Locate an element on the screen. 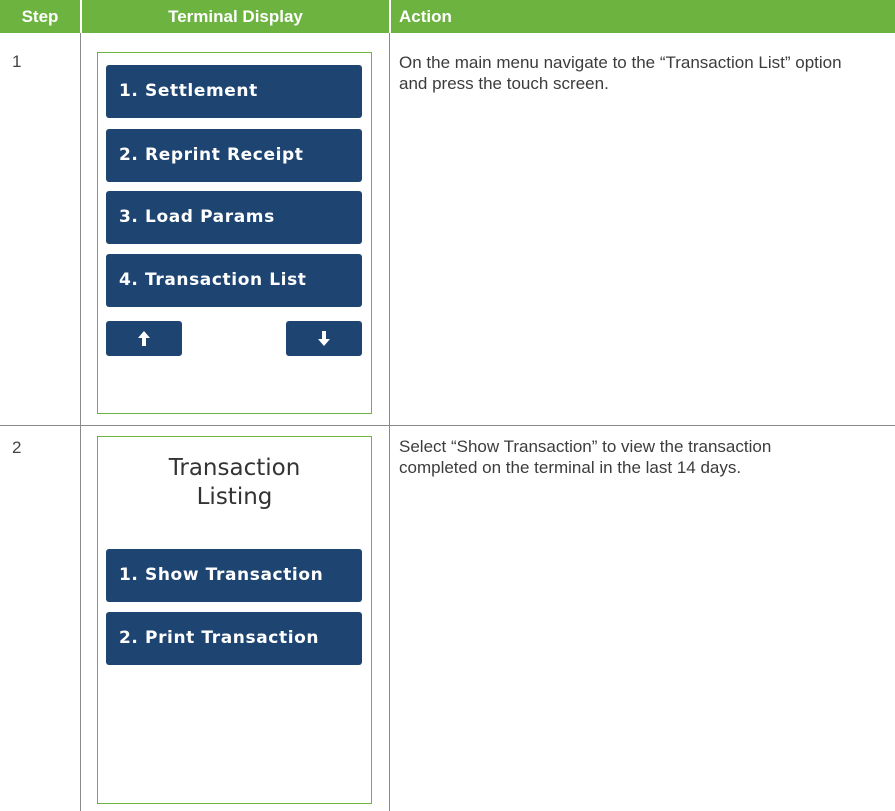  header-action: Action is located at coordinates (643, 16).